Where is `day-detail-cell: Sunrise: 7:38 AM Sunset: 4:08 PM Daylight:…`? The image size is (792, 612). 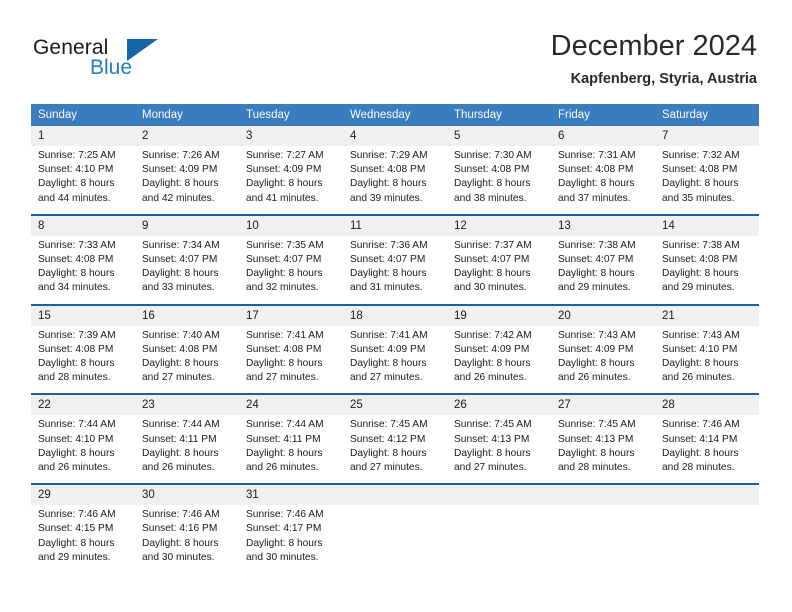 day-detail-cell: Sunrise: 7:38 AM Sunset: 4:08 PM Daylight:… is located at coordinates (707, 270).